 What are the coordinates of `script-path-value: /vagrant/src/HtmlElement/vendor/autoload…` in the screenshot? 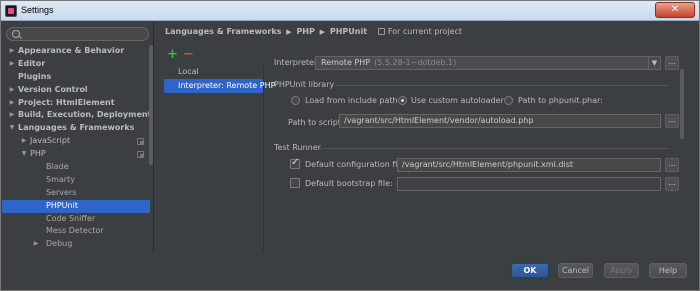 It's located at (439, 120).